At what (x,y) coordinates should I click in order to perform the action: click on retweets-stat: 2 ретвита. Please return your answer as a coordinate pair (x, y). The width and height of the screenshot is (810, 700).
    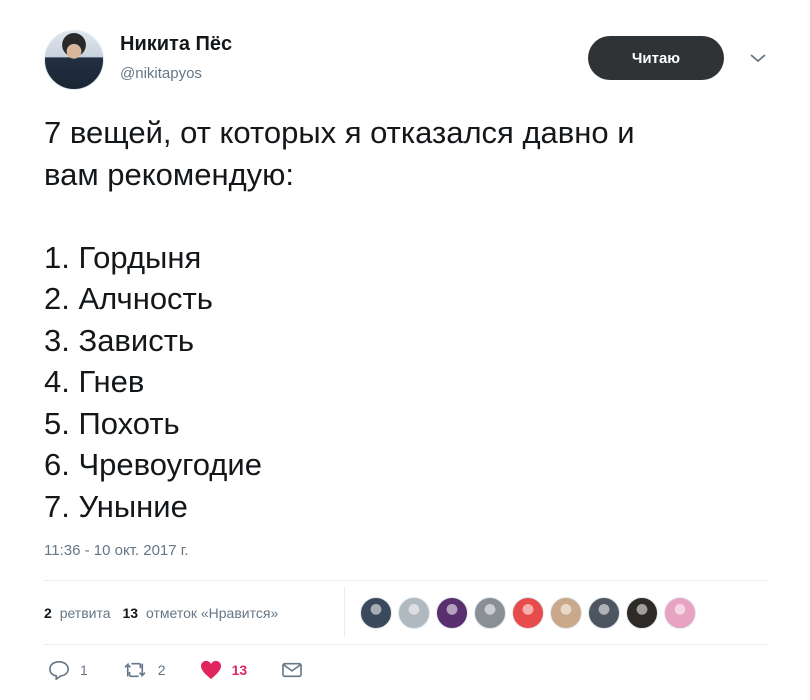
    Looking at the image, I should click on (77, 613).